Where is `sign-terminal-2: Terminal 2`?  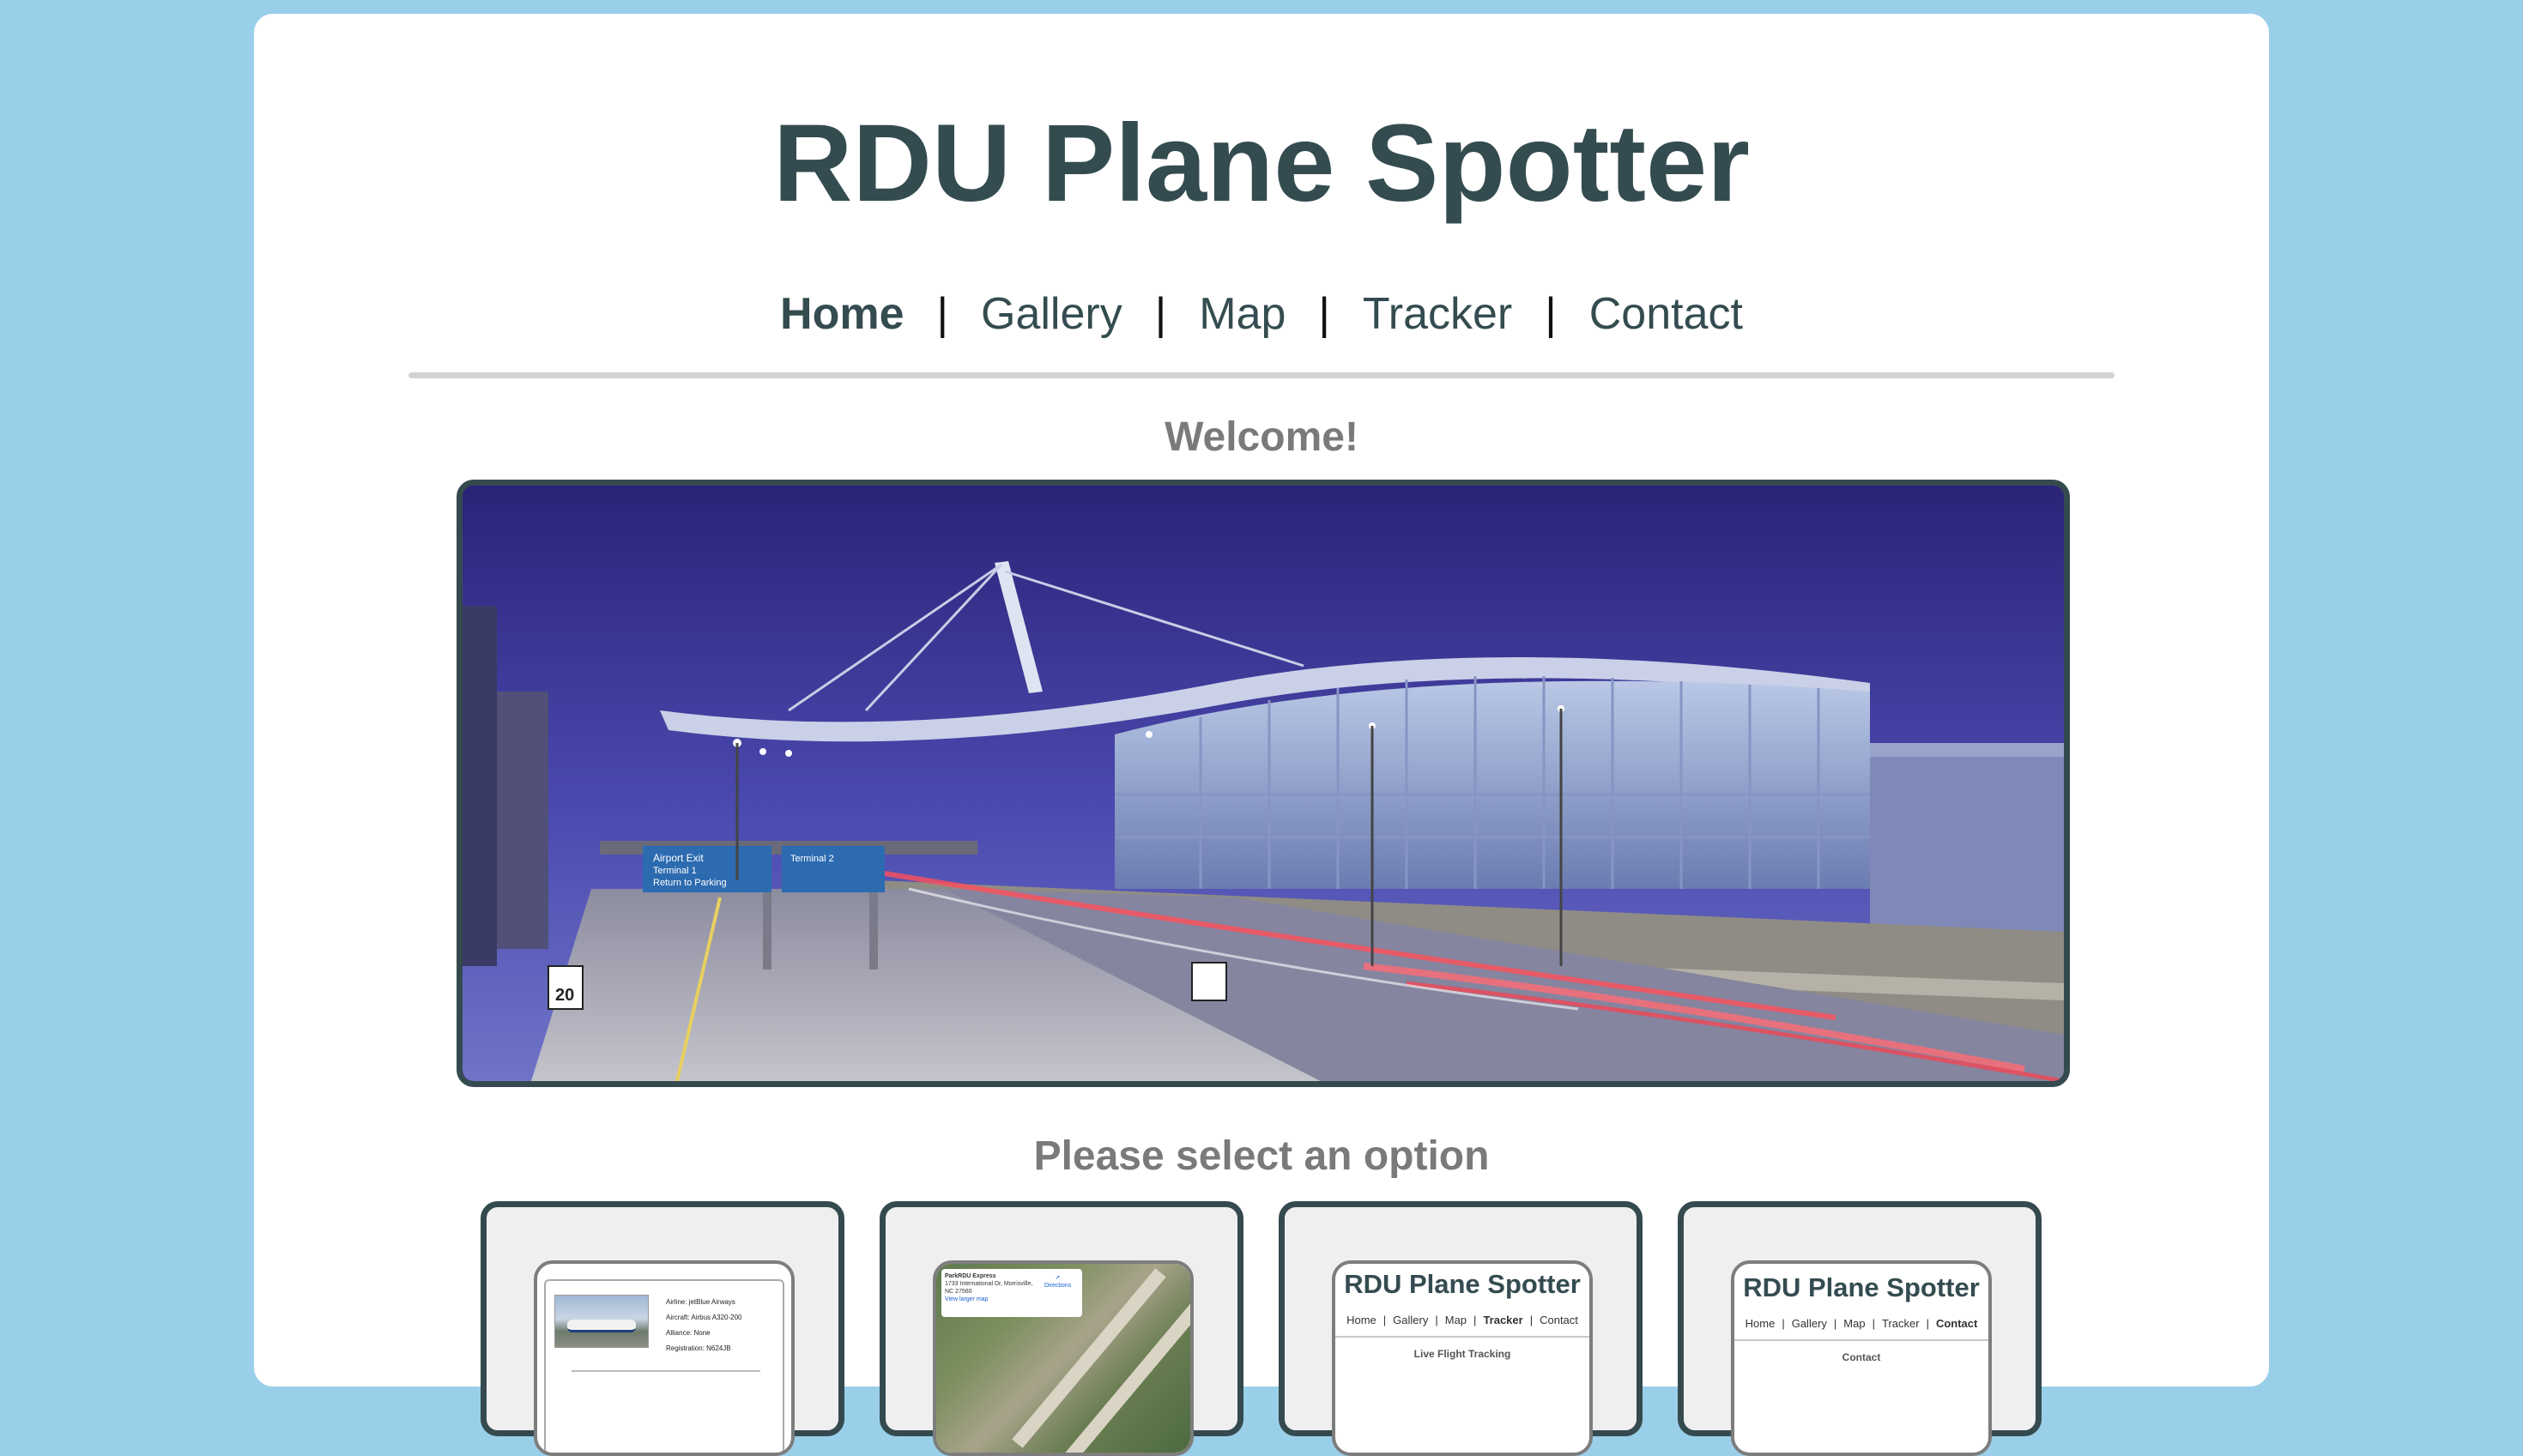
sign-terminal-2: Terminal 2 is located at coordinates (812, 859).